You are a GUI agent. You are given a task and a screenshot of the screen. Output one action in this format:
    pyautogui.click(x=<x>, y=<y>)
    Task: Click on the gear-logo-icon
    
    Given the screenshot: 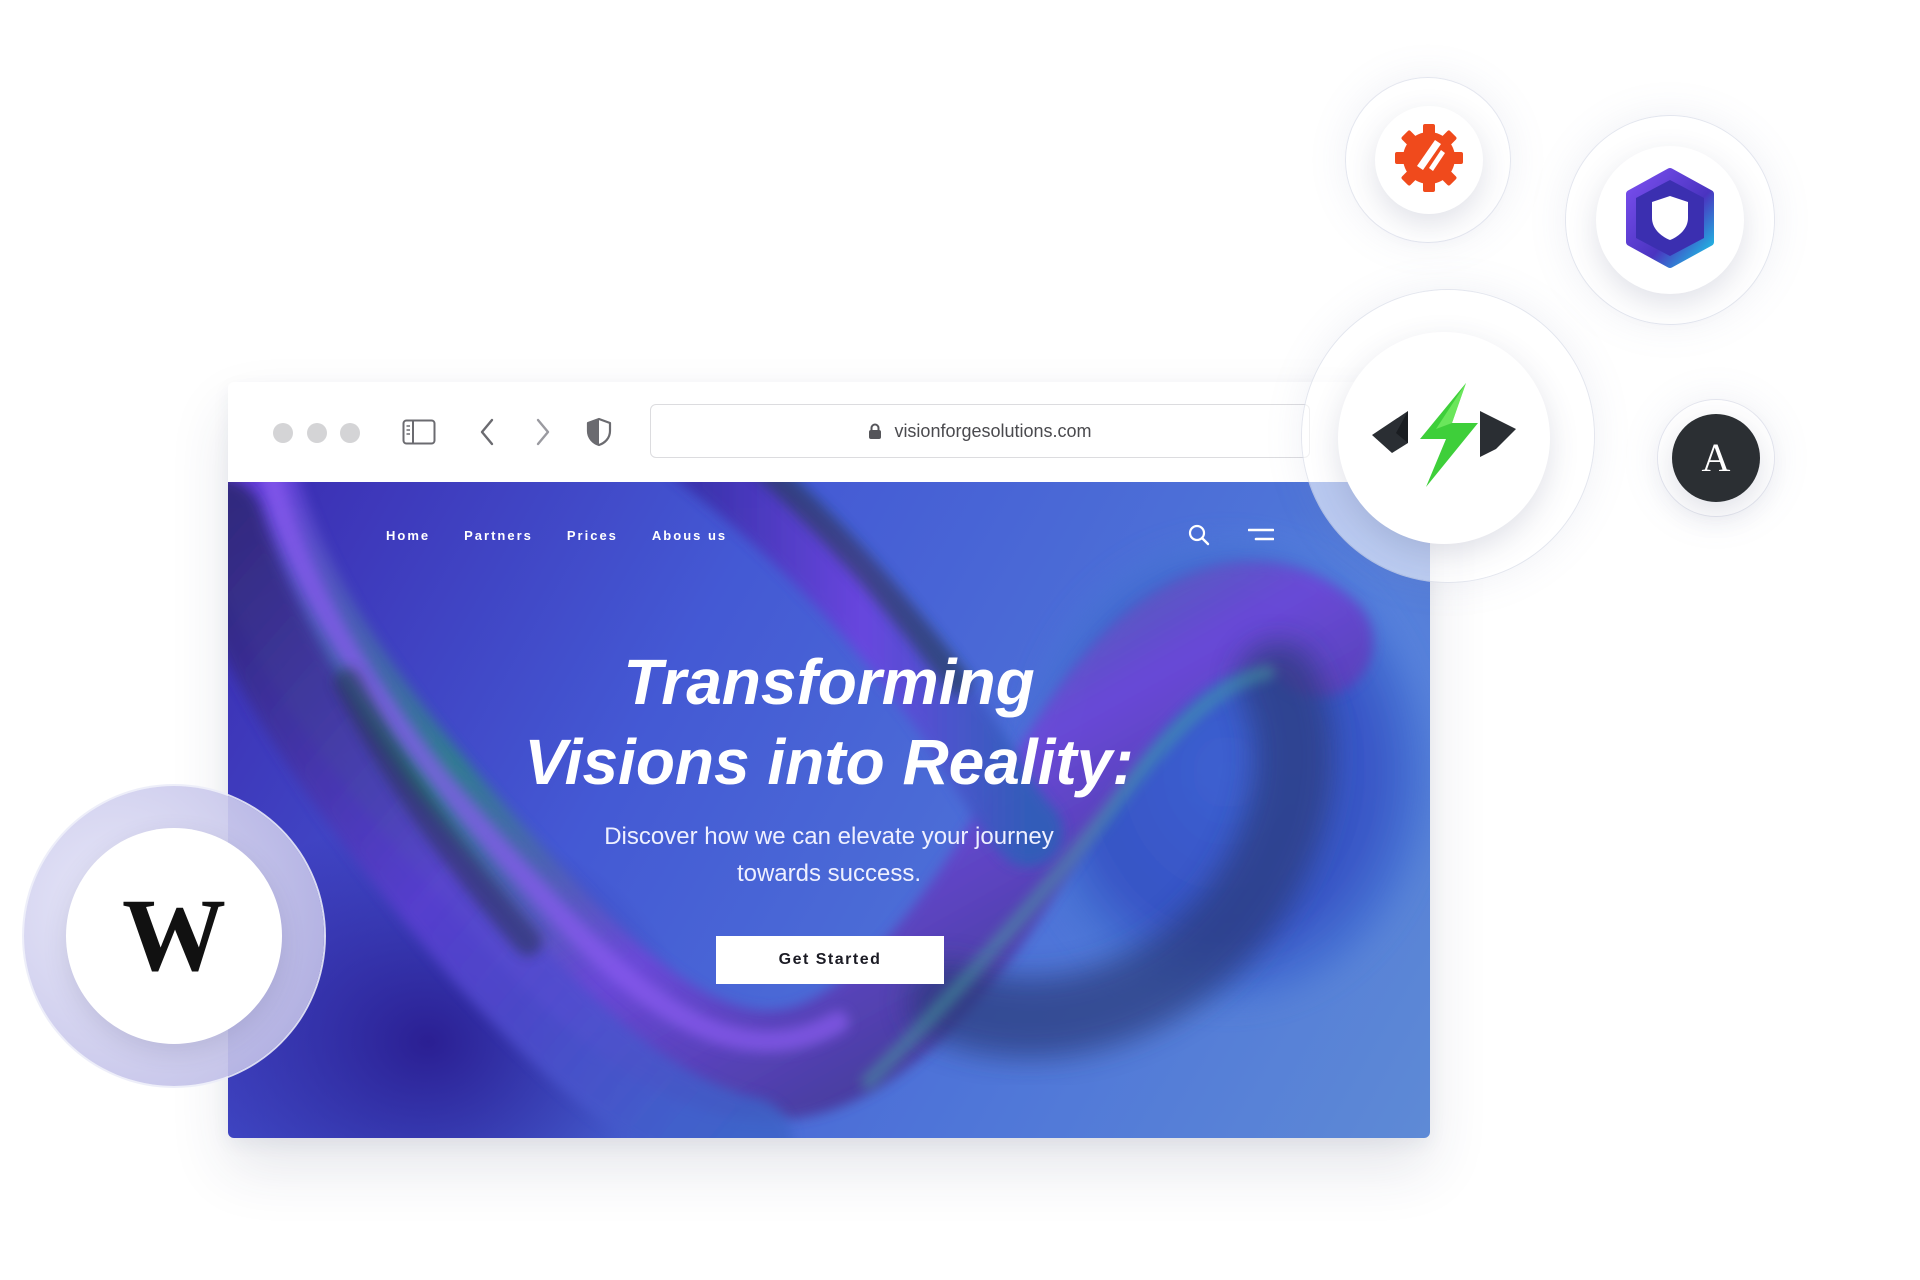 What is the action you would take?
    pyautogui.click(x=1429, y=160)
    